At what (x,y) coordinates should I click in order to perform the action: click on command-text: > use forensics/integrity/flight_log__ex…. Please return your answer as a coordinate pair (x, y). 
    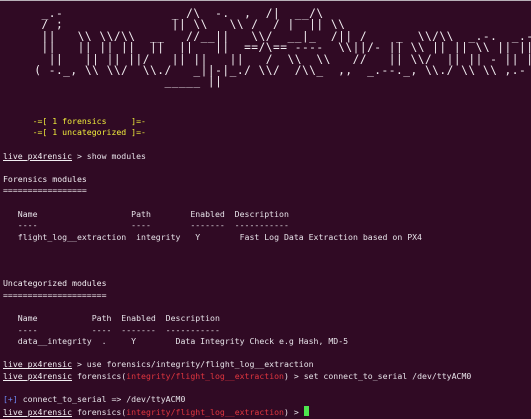
    Looking at the image, I should click on (193, 364).